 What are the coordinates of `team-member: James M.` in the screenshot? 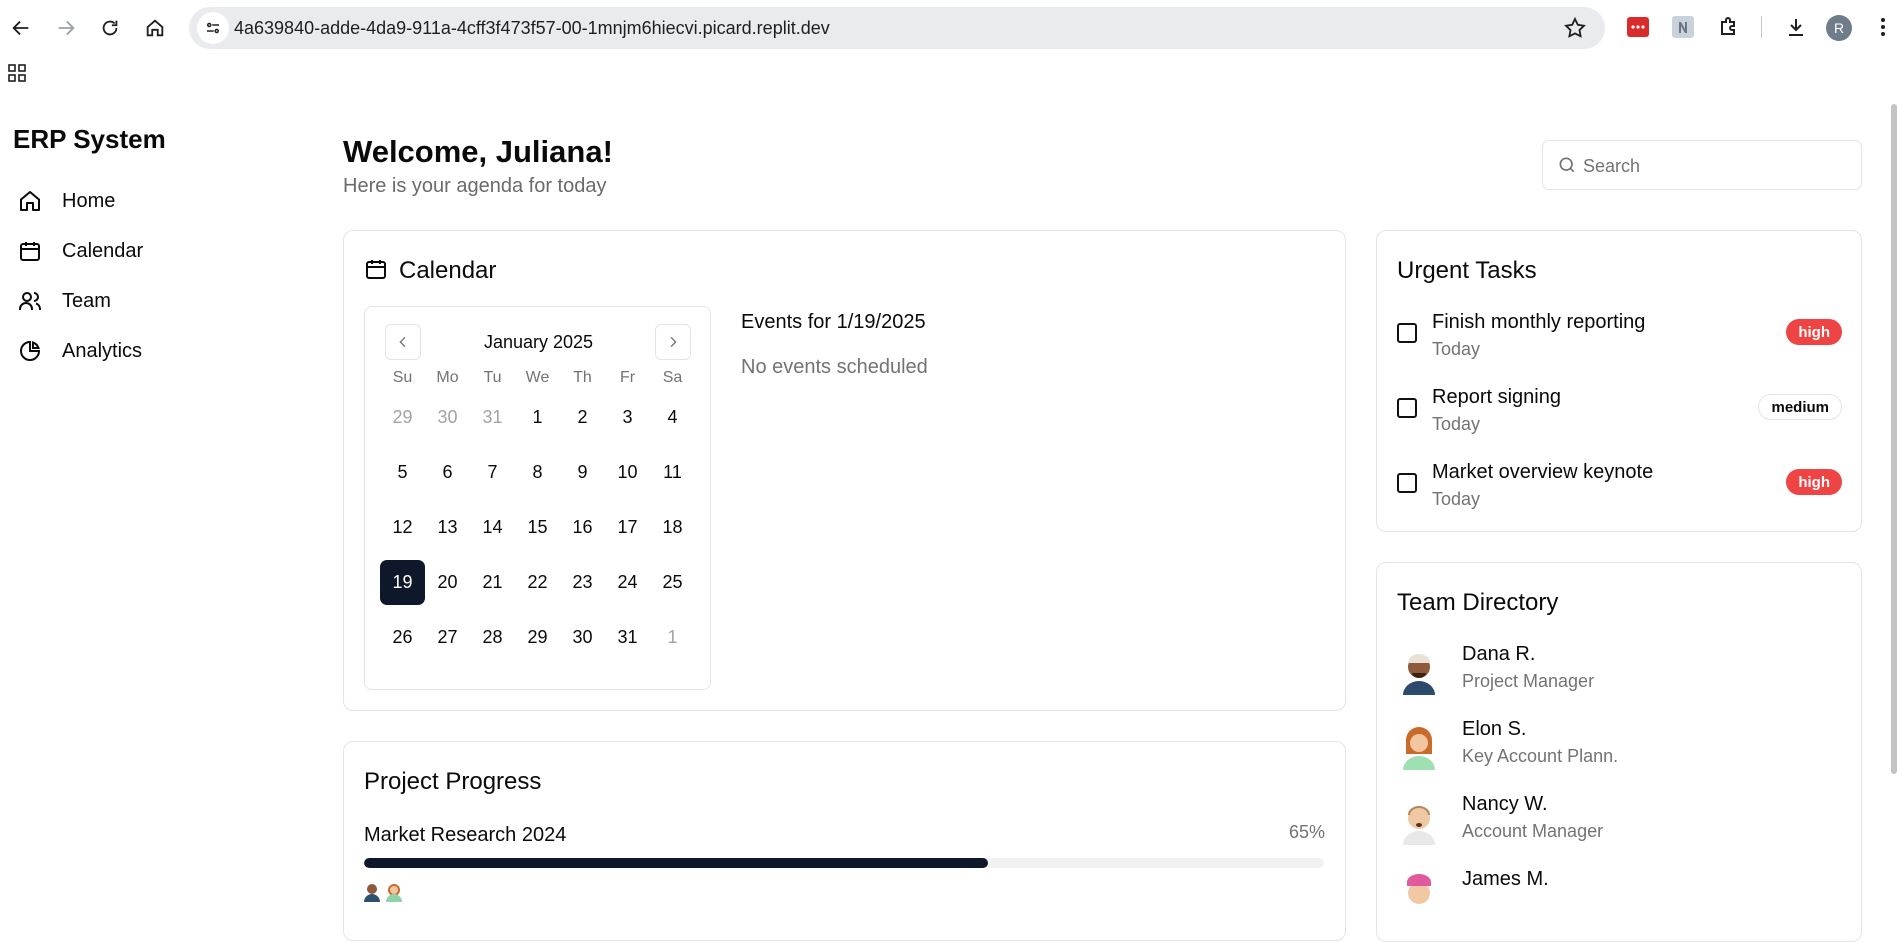 It's located at (1619, 898).